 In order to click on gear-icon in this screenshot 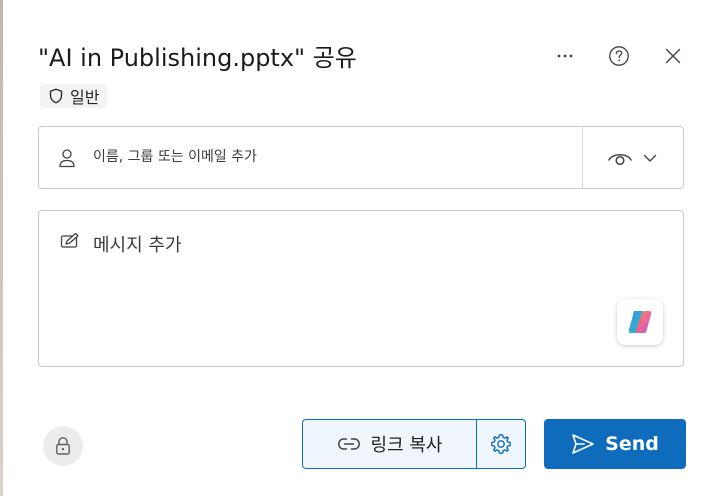, I will do `click(501, 444)`.